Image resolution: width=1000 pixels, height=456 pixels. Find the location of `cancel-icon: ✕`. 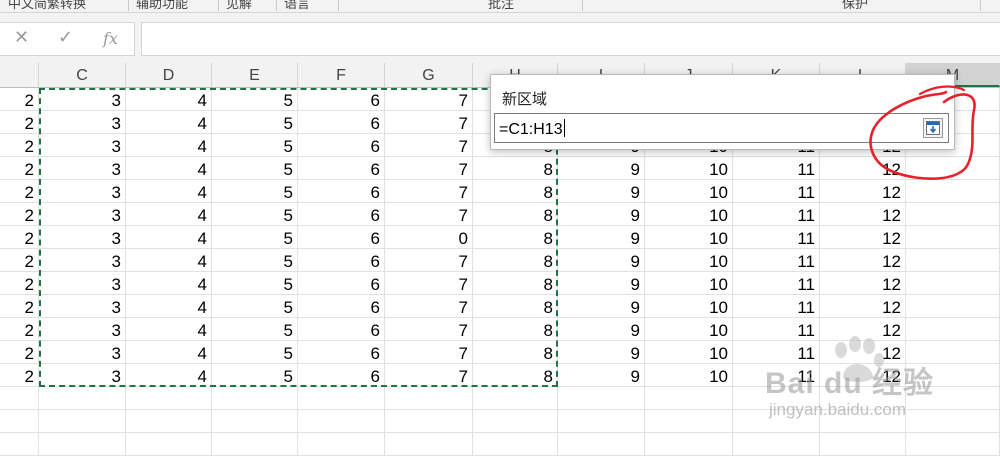

cancel-icon: ✕ is located at coordinates (21, 37).